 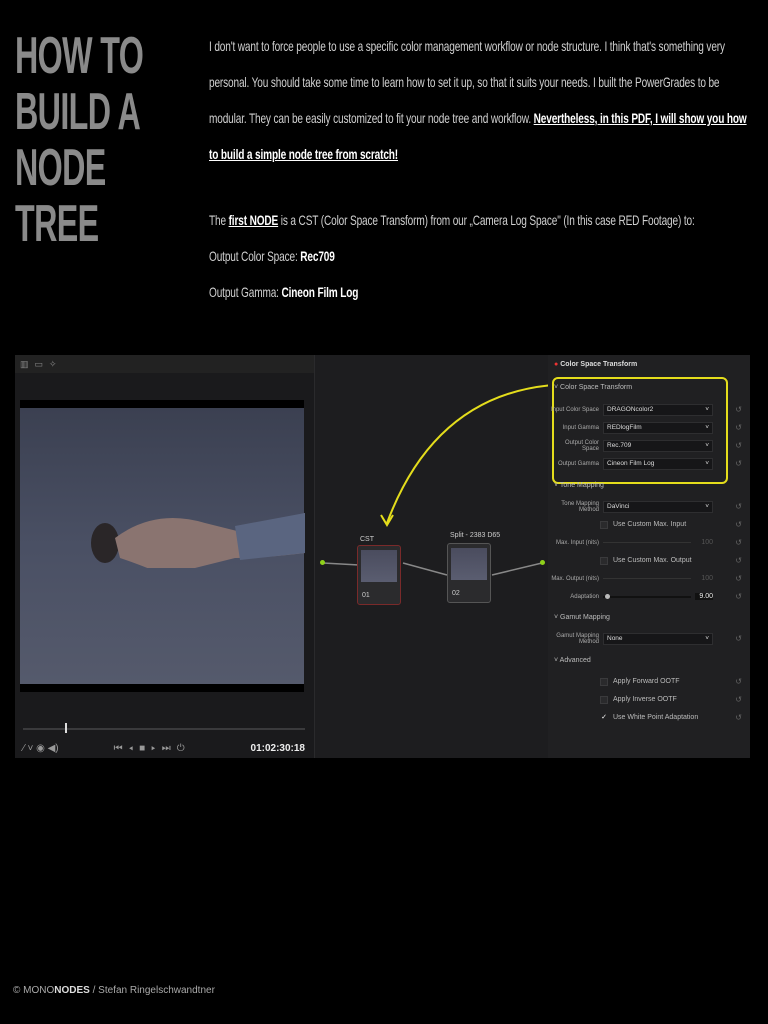 What do you see at coordinates (198, 540) in the screenshot?
I see `figure-image` at bounding box center [198, 540].